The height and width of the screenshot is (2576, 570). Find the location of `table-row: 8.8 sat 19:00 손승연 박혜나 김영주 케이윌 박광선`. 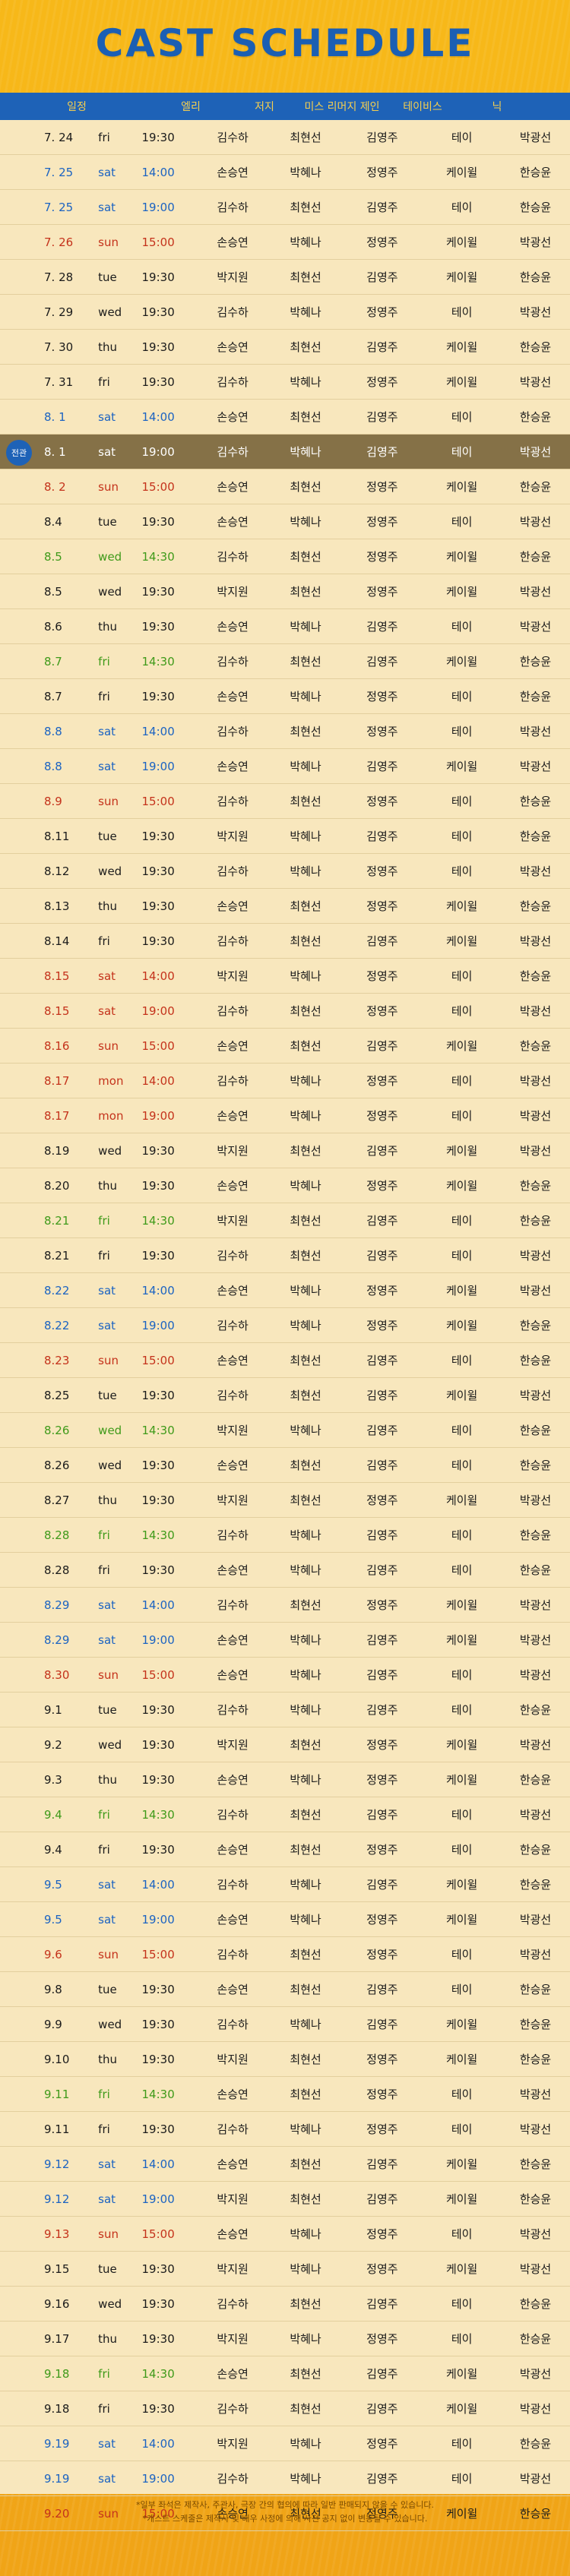

table-row: 8.8 sat 19:00 손승연 박혜나 김영주 케이윌 박광선 is located at coordinates (285, 766).